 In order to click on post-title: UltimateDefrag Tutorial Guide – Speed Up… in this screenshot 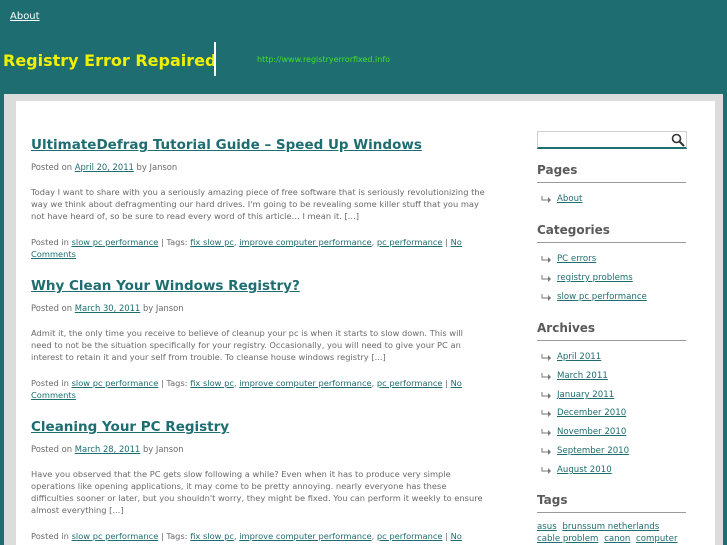, I will do `click(258, 145)`.